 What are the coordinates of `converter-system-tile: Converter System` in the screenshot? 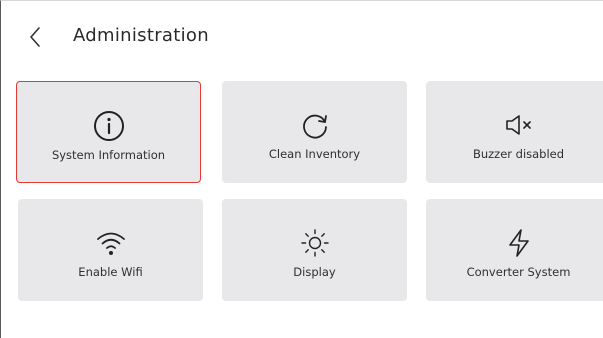 It's located at (514, 250).